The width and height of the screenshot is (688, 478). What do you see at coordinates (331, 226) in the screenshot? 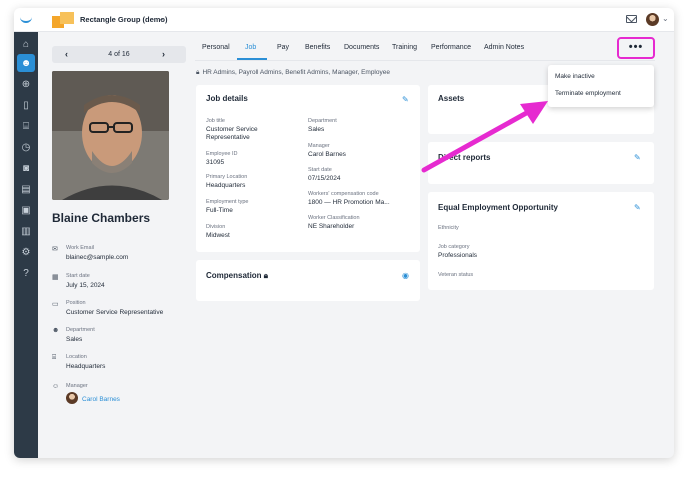
I see `field-value: NE Shareholder` at bounding box center [331, 226].